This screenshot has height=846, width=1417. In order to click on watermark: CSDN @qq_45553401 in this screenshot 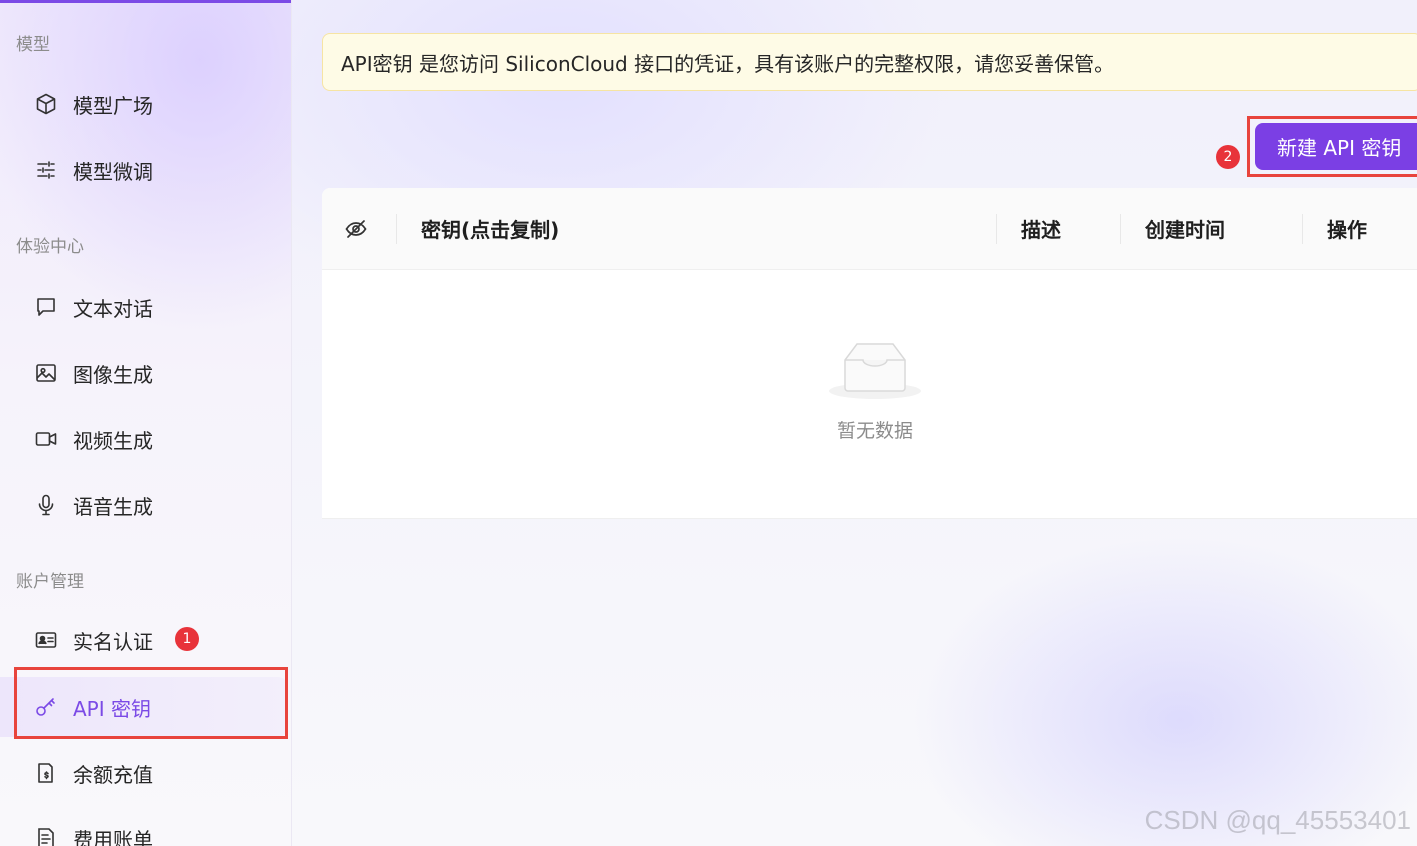, I will do `click(1277, 820)`.